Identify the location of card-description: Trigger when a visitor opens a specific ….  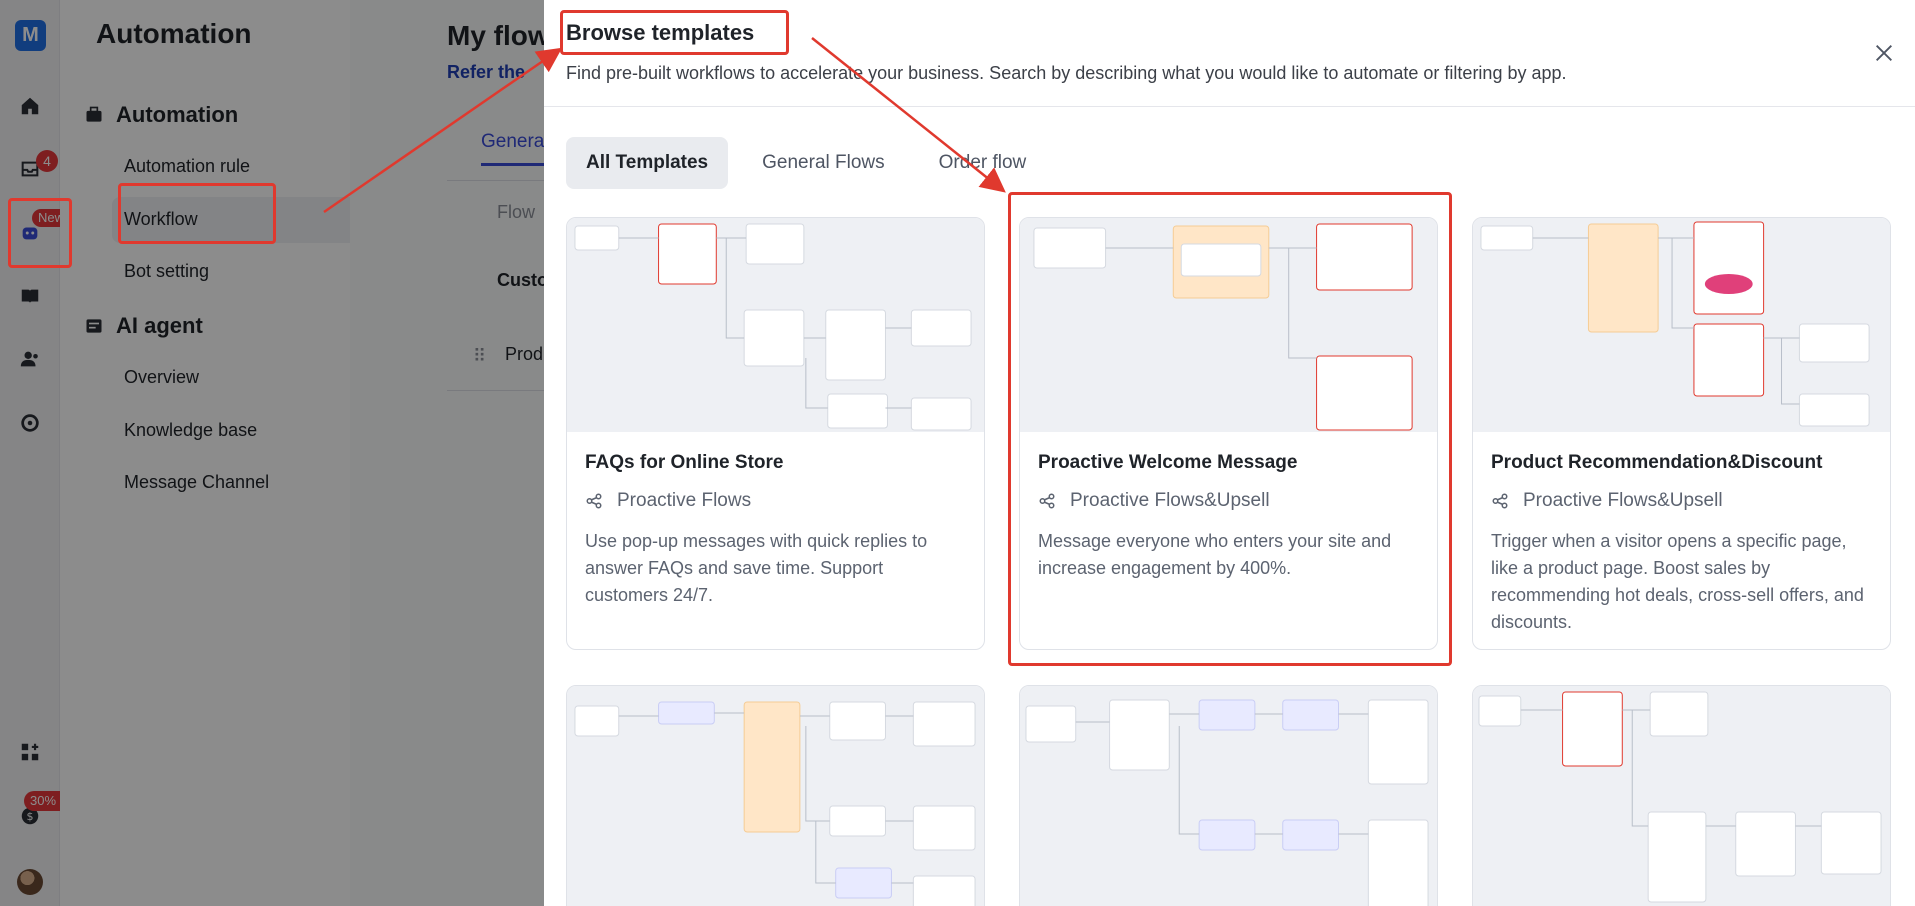
(1677, 581).